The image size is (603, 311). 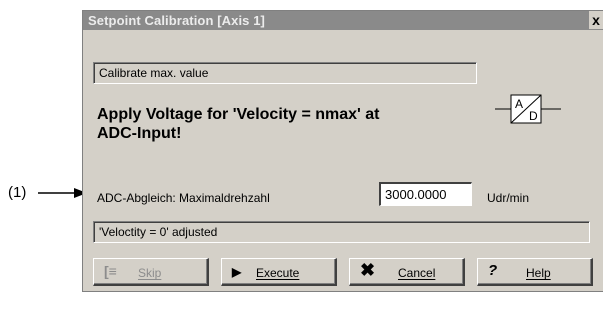 I want to click on cancel-button: ✖ Cancel, so click(x=407, y=272).